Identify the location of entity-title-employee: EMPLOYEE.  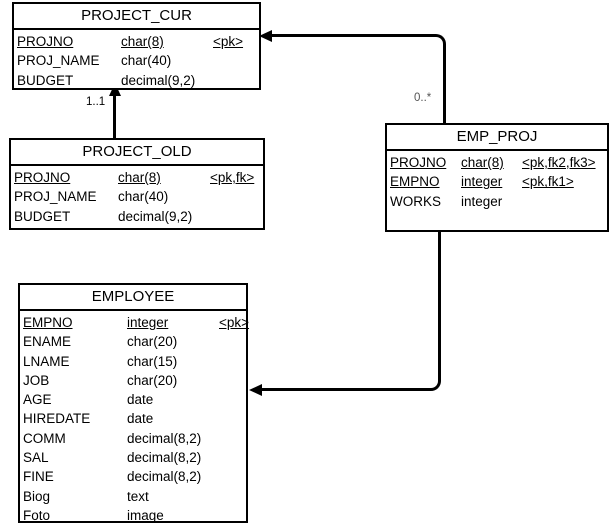
(133, 298).